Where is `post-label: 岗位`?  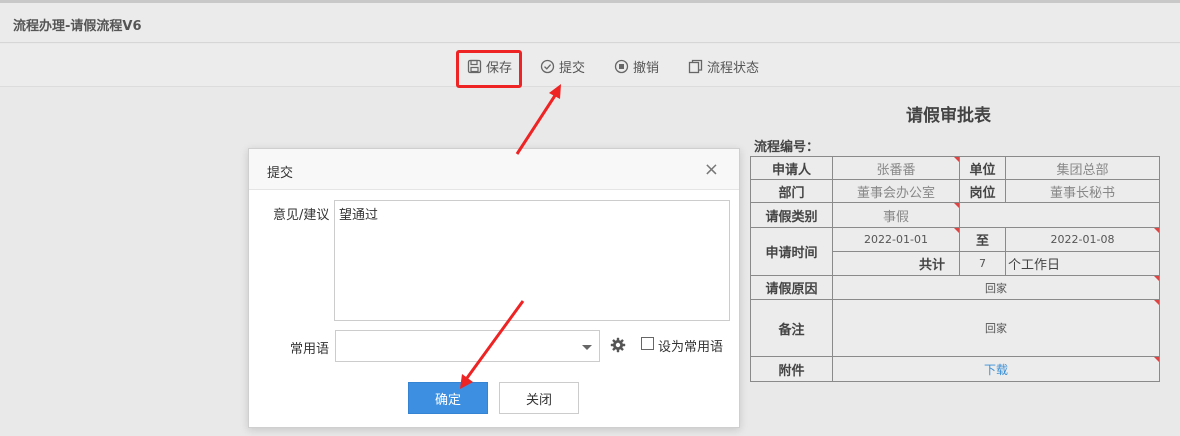
post-label: 岗位 is located at coordinates (982, 191).